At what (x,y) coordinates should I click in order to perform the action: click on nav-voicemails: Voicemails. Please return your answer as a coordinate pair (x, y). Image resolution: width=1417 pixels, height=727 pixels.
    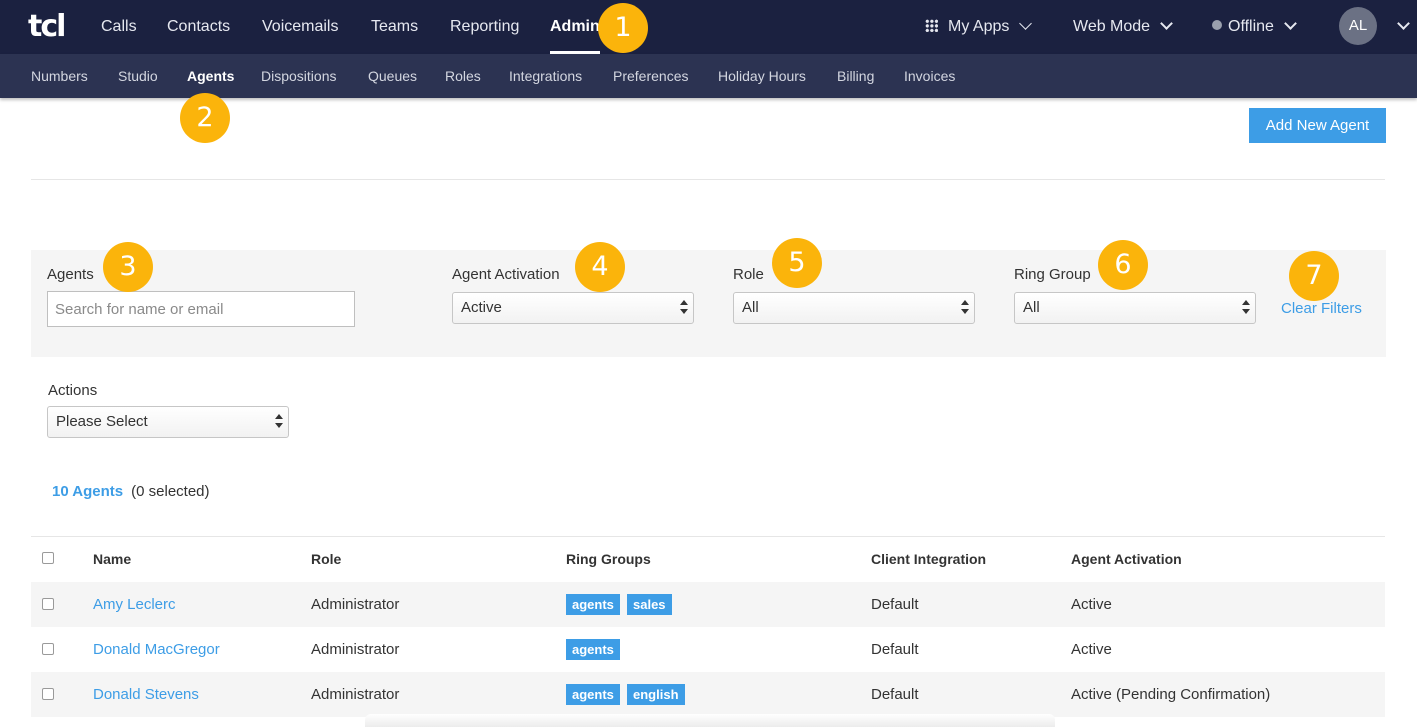
    Looking at the image, I should click on (300, 27).